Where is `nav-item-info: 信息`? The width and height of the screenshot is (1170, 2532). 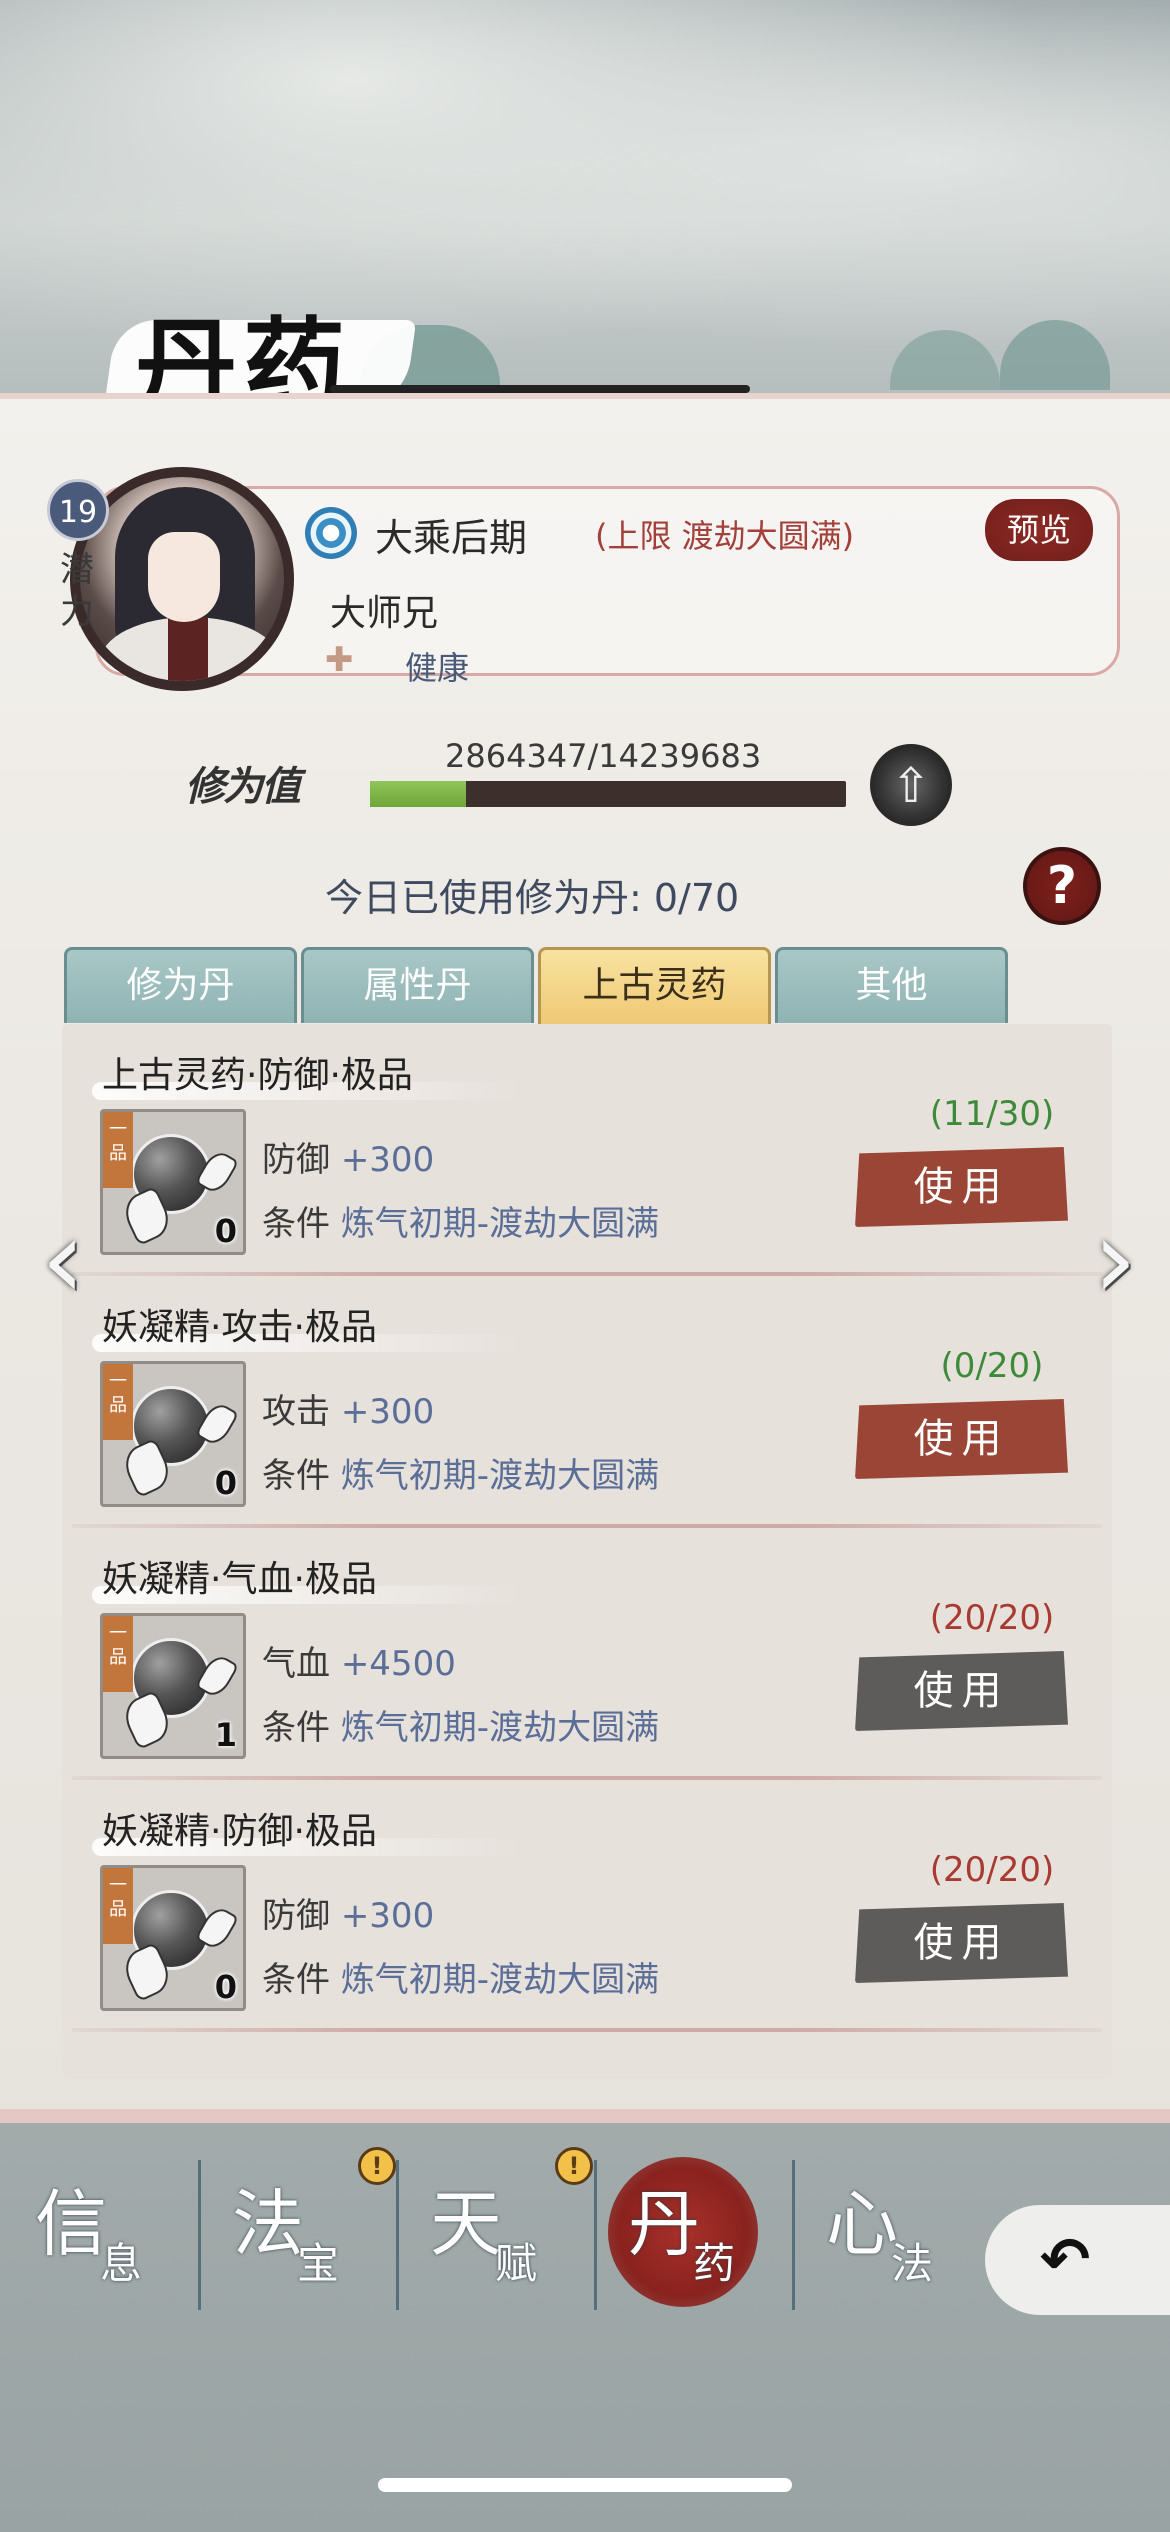 nav-item-info: 信息 is located at coordinates (100, 2240).